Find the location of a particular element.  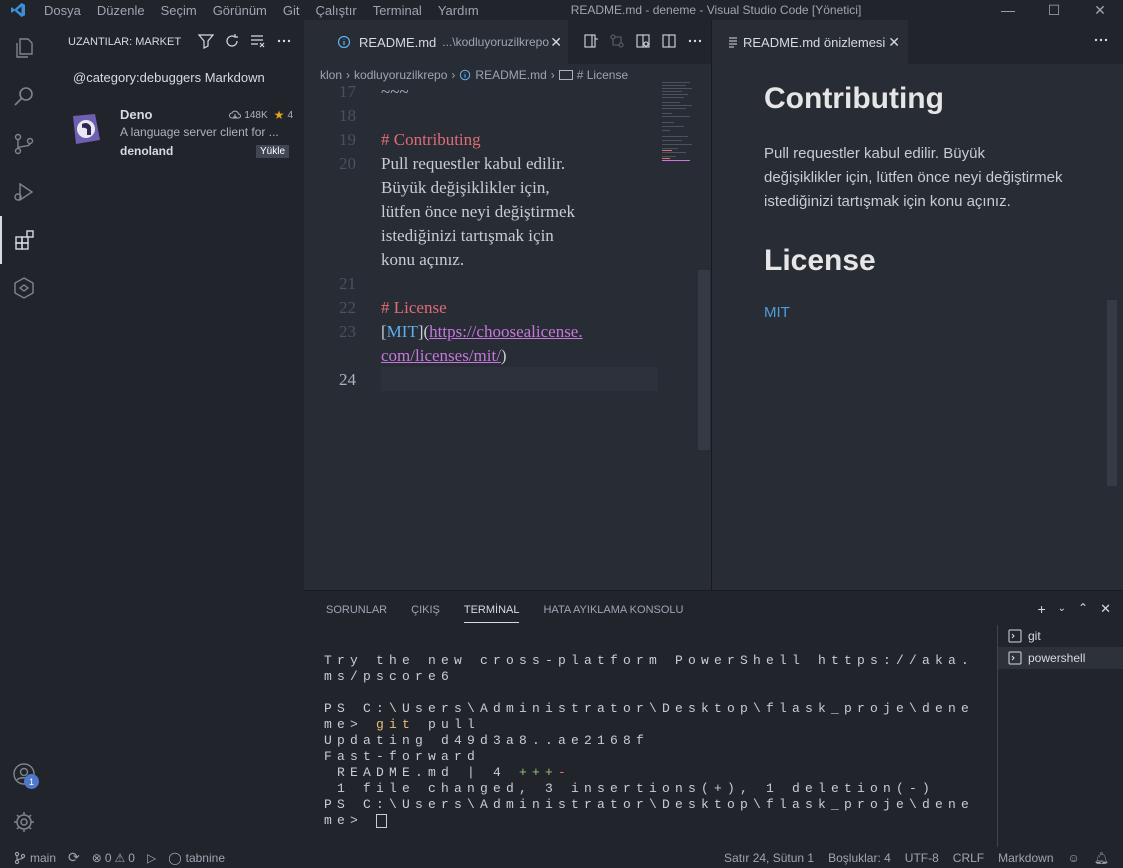

branch-status: main is located at coordinates (35, 858).